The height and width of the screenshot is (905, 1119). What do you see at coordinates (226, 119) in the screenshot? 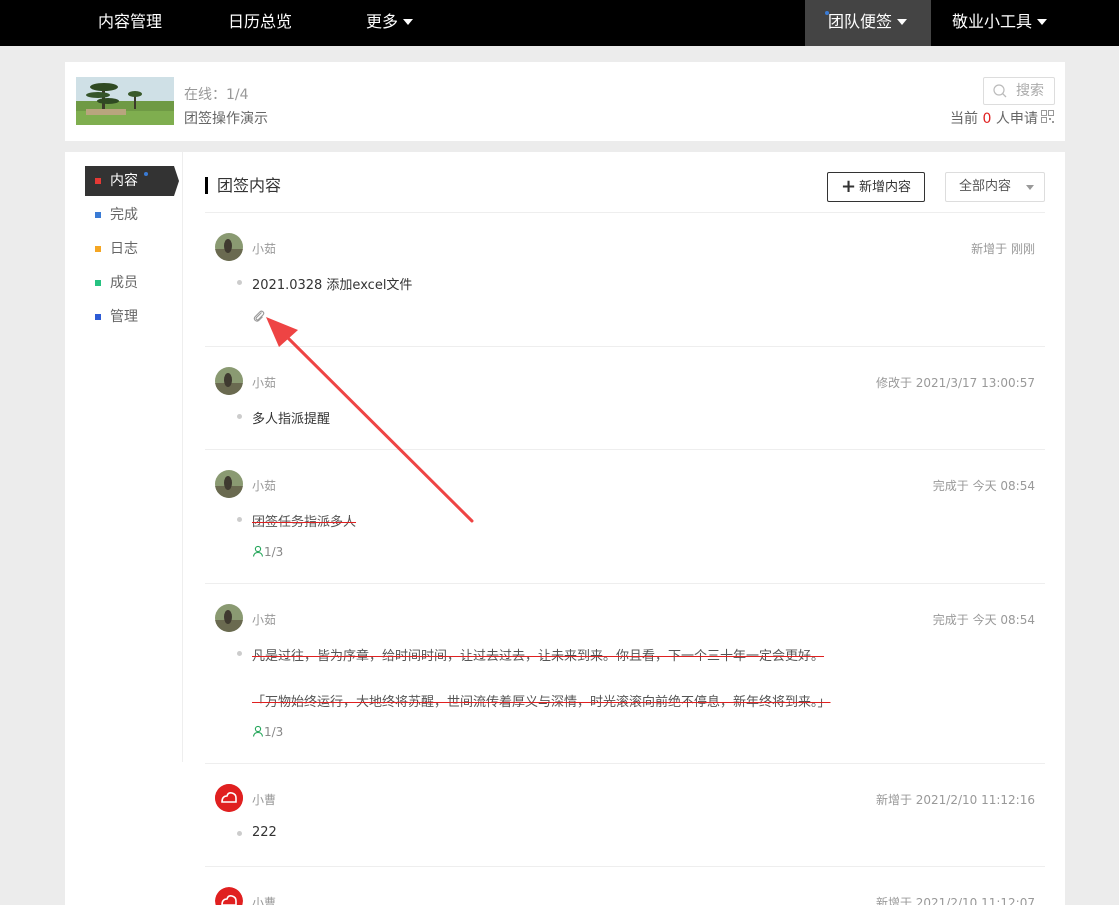
I see `team-name: 团签操作演示` at bounding box center [226, 119].